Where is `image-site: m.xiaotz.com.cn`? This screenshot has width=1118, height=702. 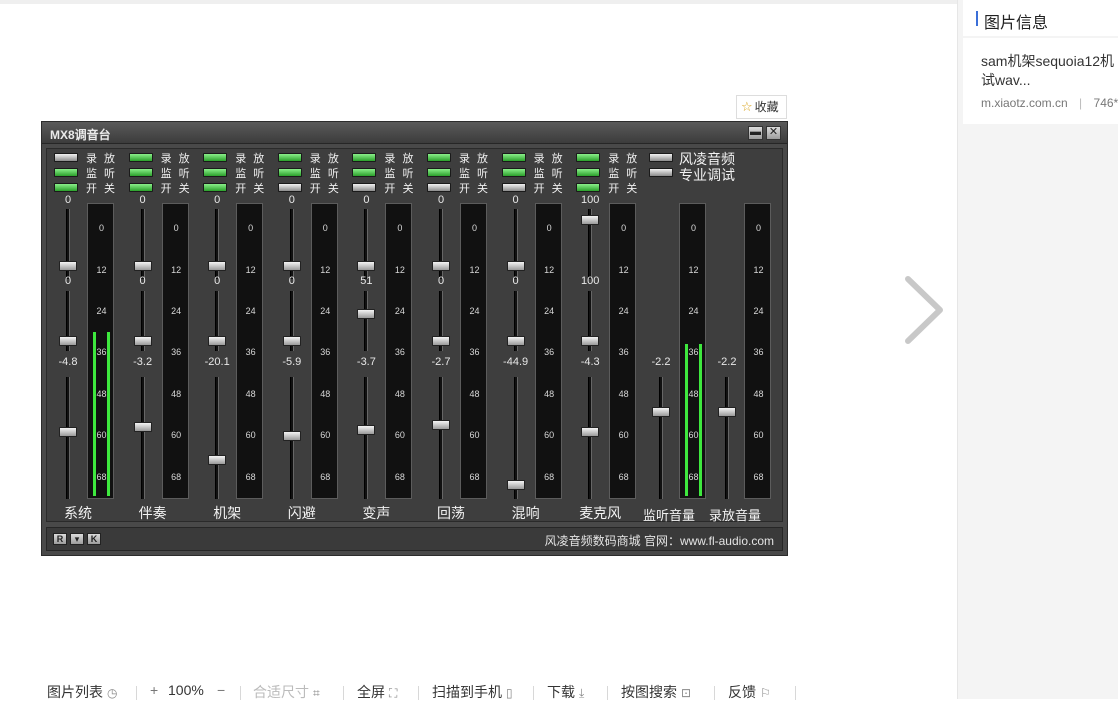 image-site: m.xiaotz.com.cn is located at coordinates (1024, 103).